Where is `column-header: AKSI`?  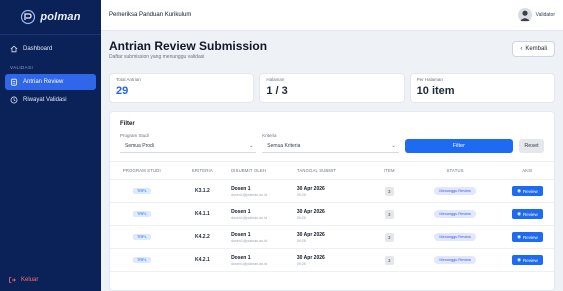
column-header: AKSI is located at coordinates (527, 170).